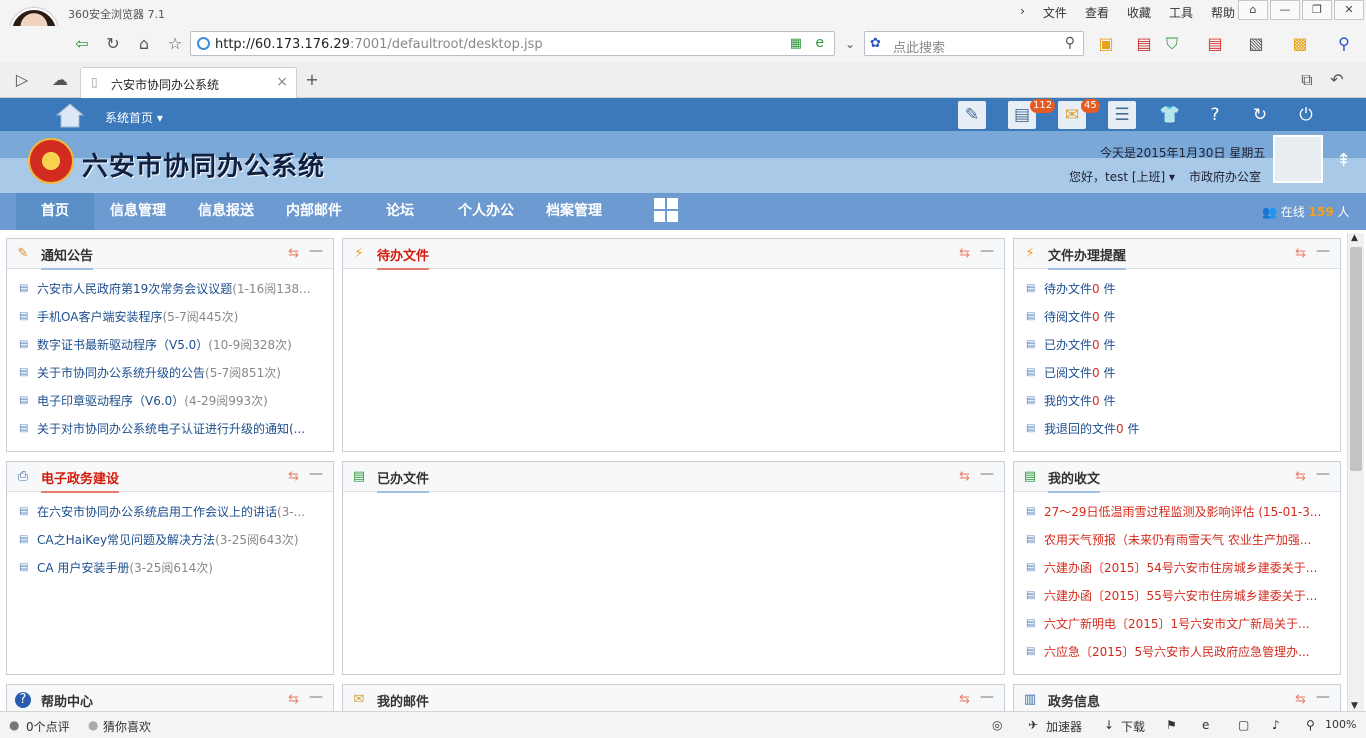 The width and height of the screenshot is (1366, 738). Describe the element at coordinates (113, 44) in the screenshot. I see `refresh-icon: ↻` at that location.